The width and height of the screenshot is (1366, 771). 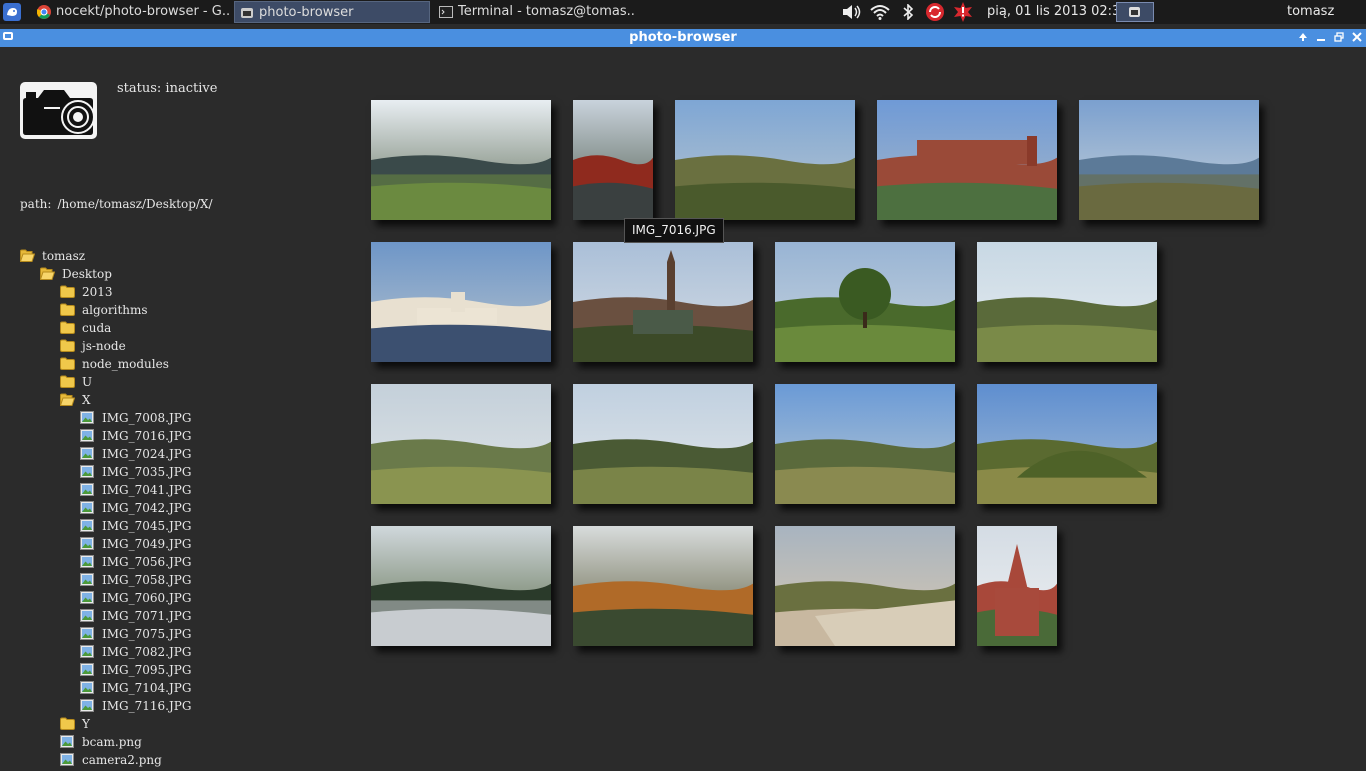 I want to click on workspace-switcher, so click(x=1135, y=12).